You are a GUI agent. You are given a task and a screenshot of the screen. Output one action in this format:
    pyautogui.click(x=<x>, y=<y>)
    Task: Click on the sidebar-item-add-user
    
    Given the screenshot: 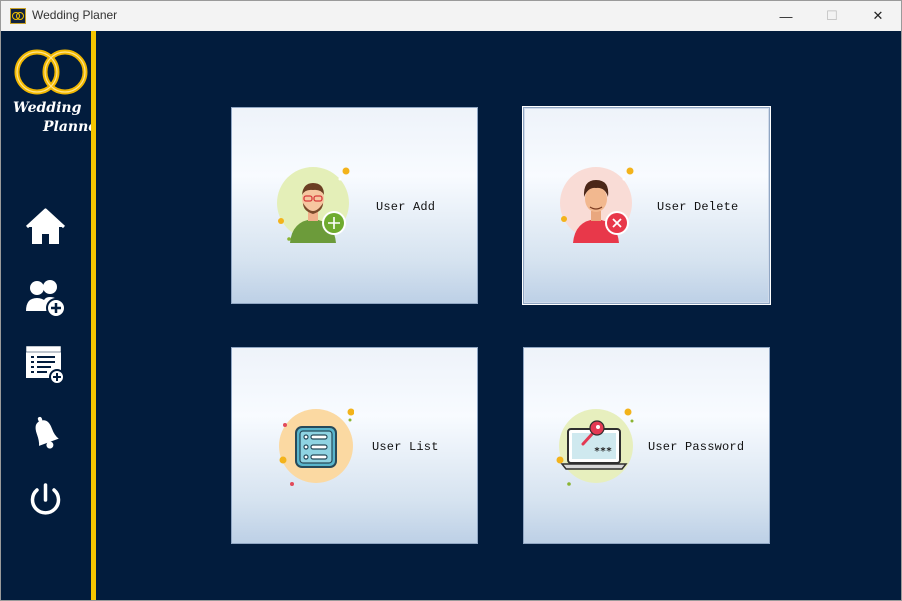 What is the action you would take?
    pyautogui.click(x=45, y=297)
    